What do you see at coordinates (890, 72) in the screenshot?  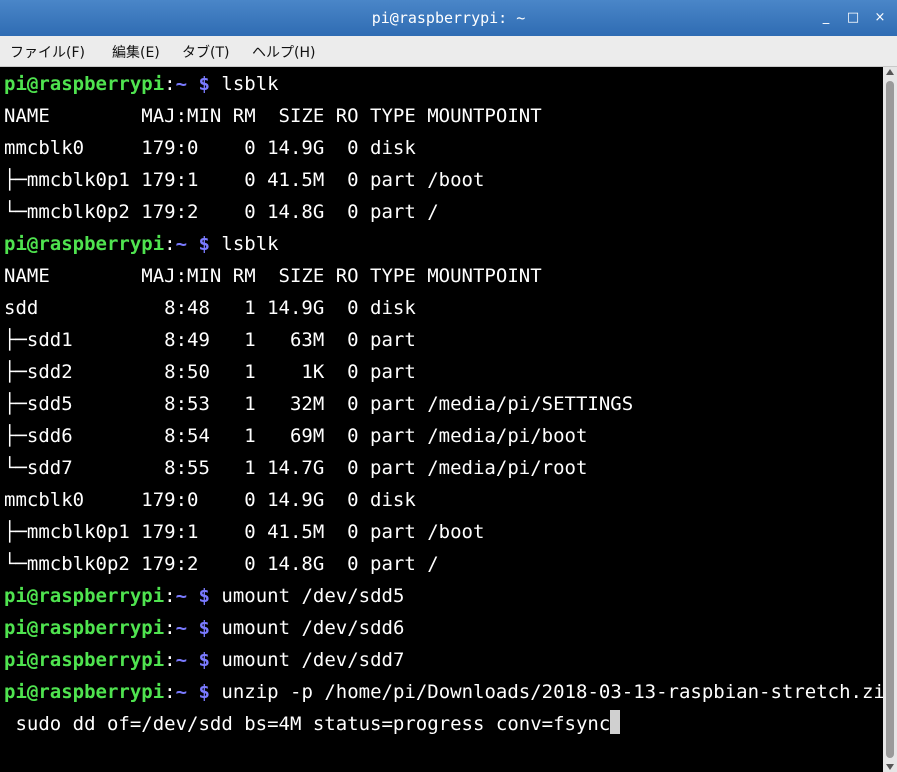 I see `scroll-up-icon` at bounding box center [890, 72].